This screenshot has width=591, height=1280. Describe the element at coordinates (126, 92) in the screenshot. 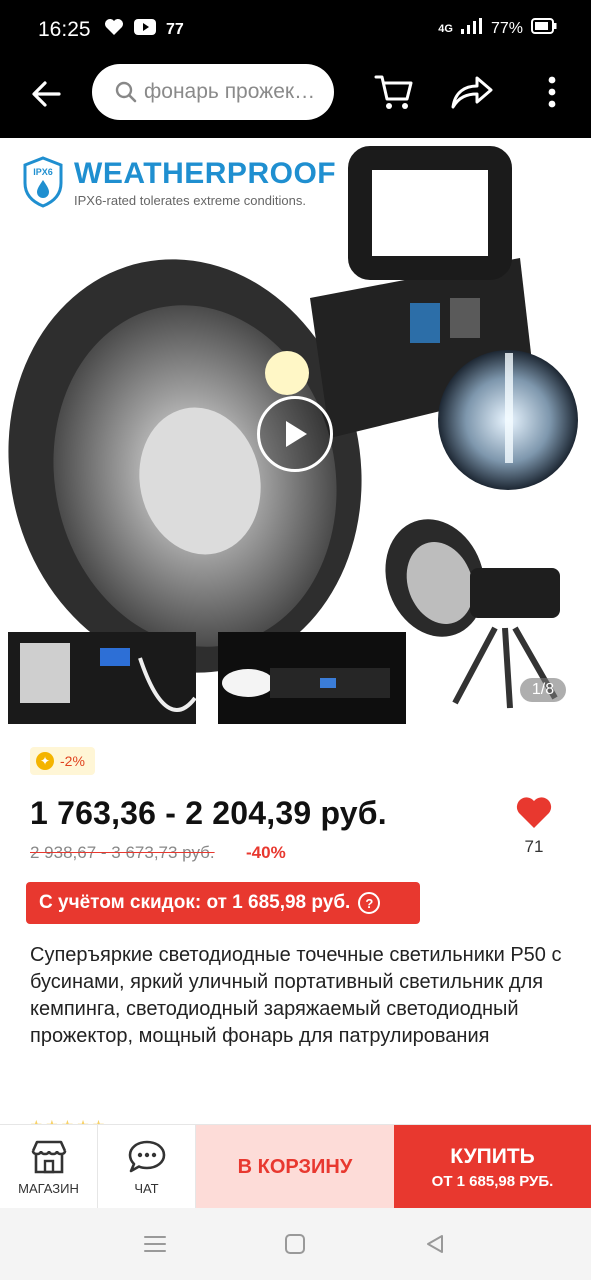

I see `search-icon` at that location.